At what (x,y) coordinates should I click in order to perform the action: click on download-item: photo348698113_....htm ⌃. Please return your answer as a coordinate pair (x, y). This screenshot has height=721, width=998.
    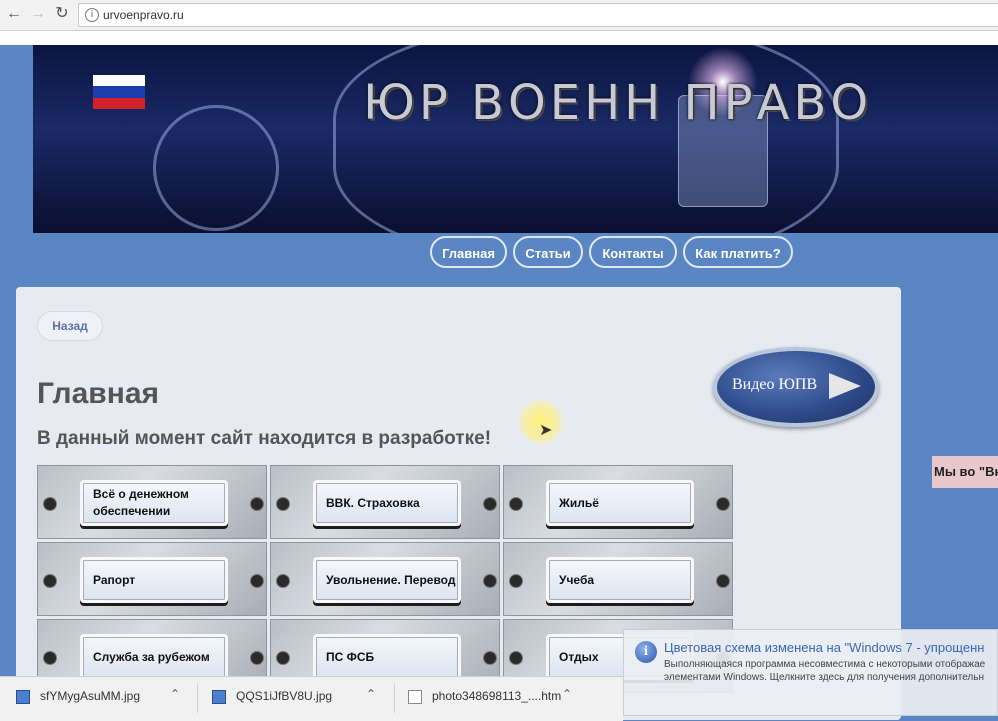
    Looking at the image, I should click on (498, 698).